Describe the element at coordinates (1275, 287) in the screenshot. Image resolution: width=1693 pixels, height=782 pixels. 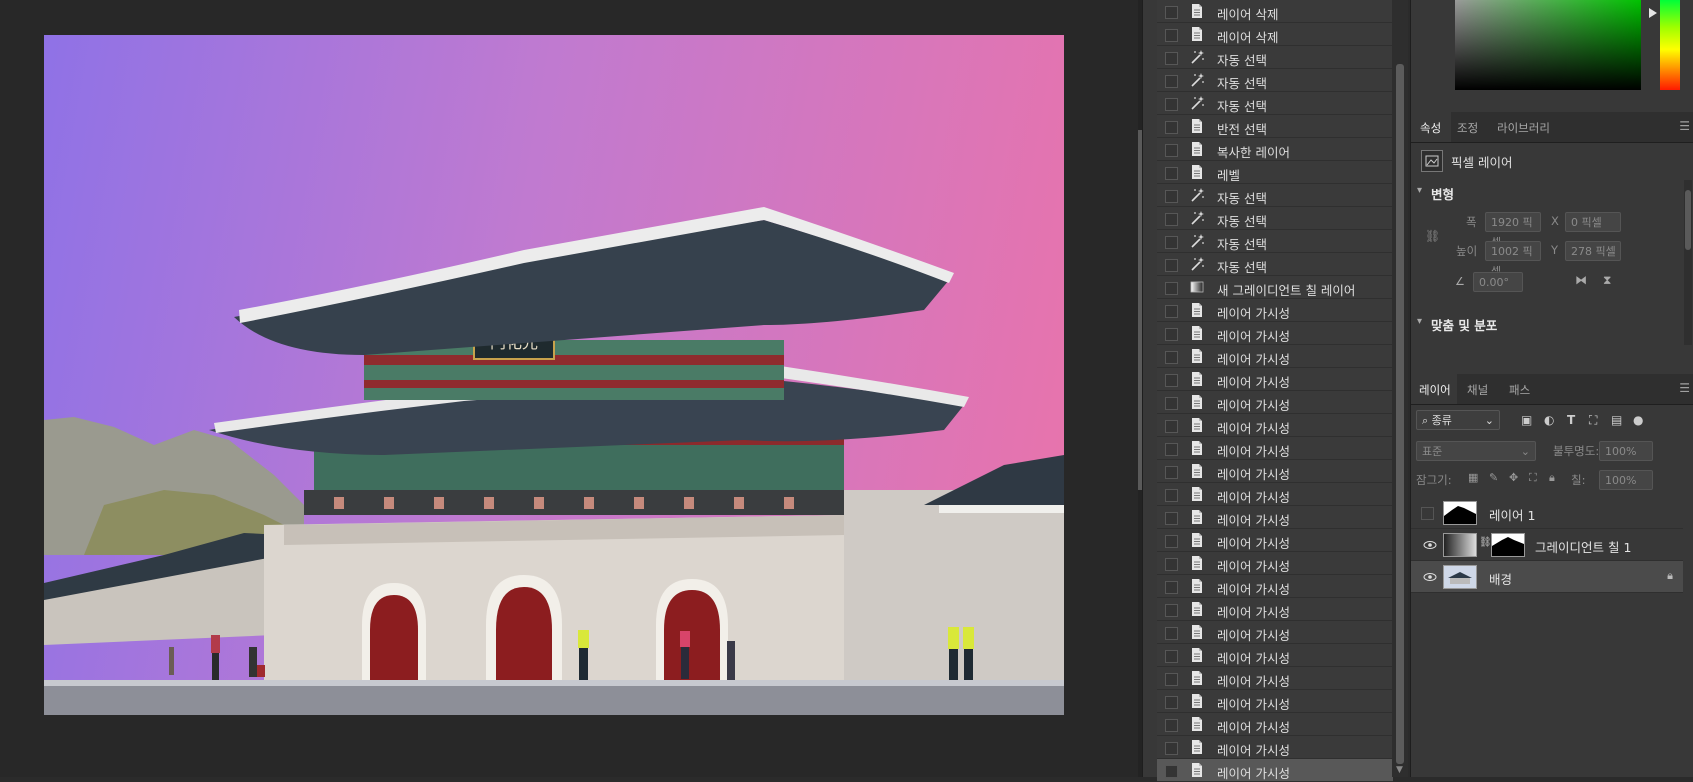
I see `history-item: 새 그레이디언트 칠 레이어` at that location.